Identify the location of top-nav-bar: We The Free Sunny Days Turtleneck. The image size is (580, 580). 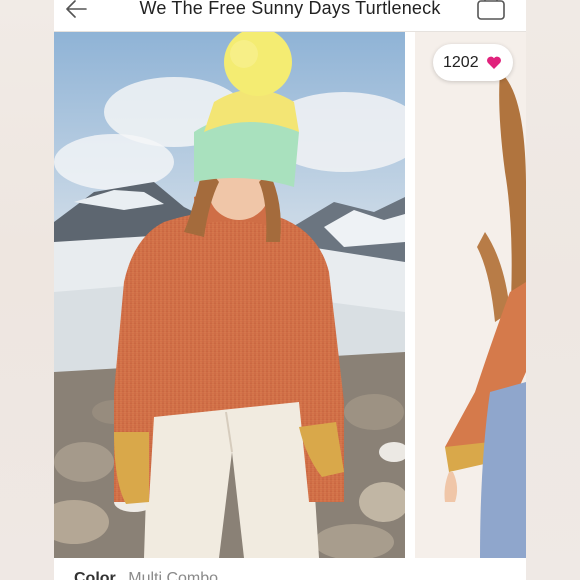
(290, 16).